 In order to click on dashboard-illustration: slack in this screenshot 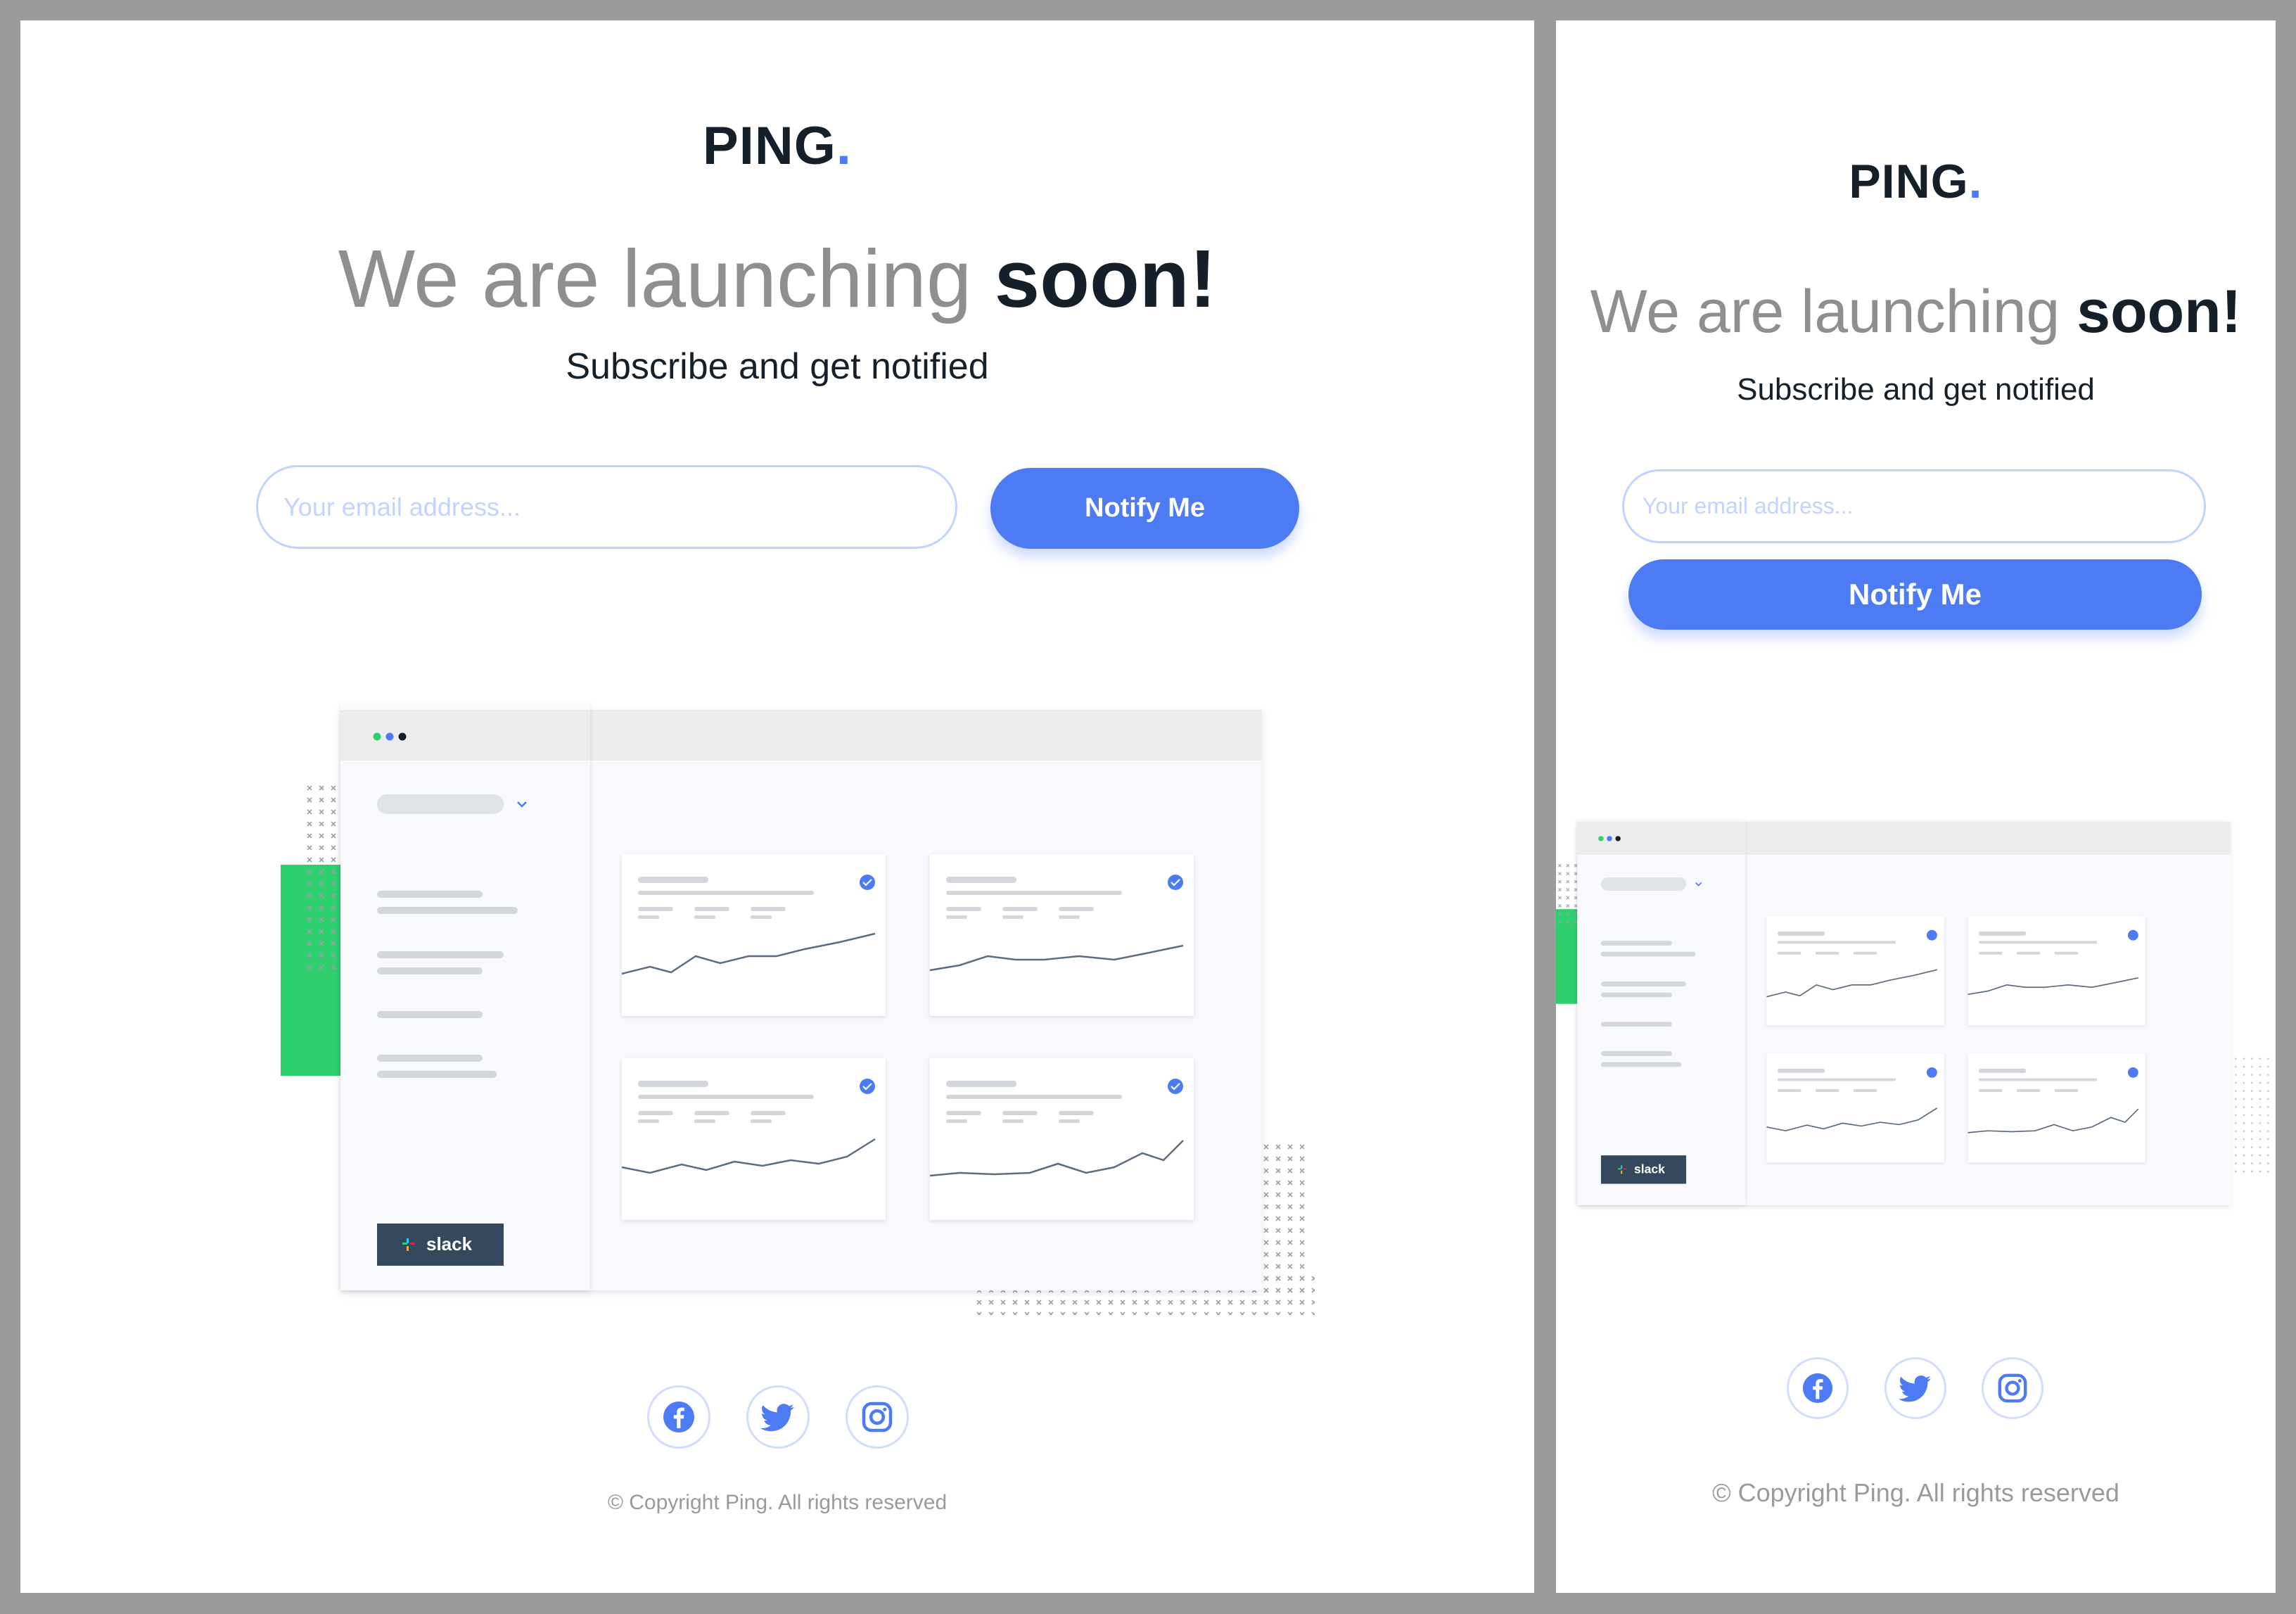, I will do `click(1914, 1012)`.